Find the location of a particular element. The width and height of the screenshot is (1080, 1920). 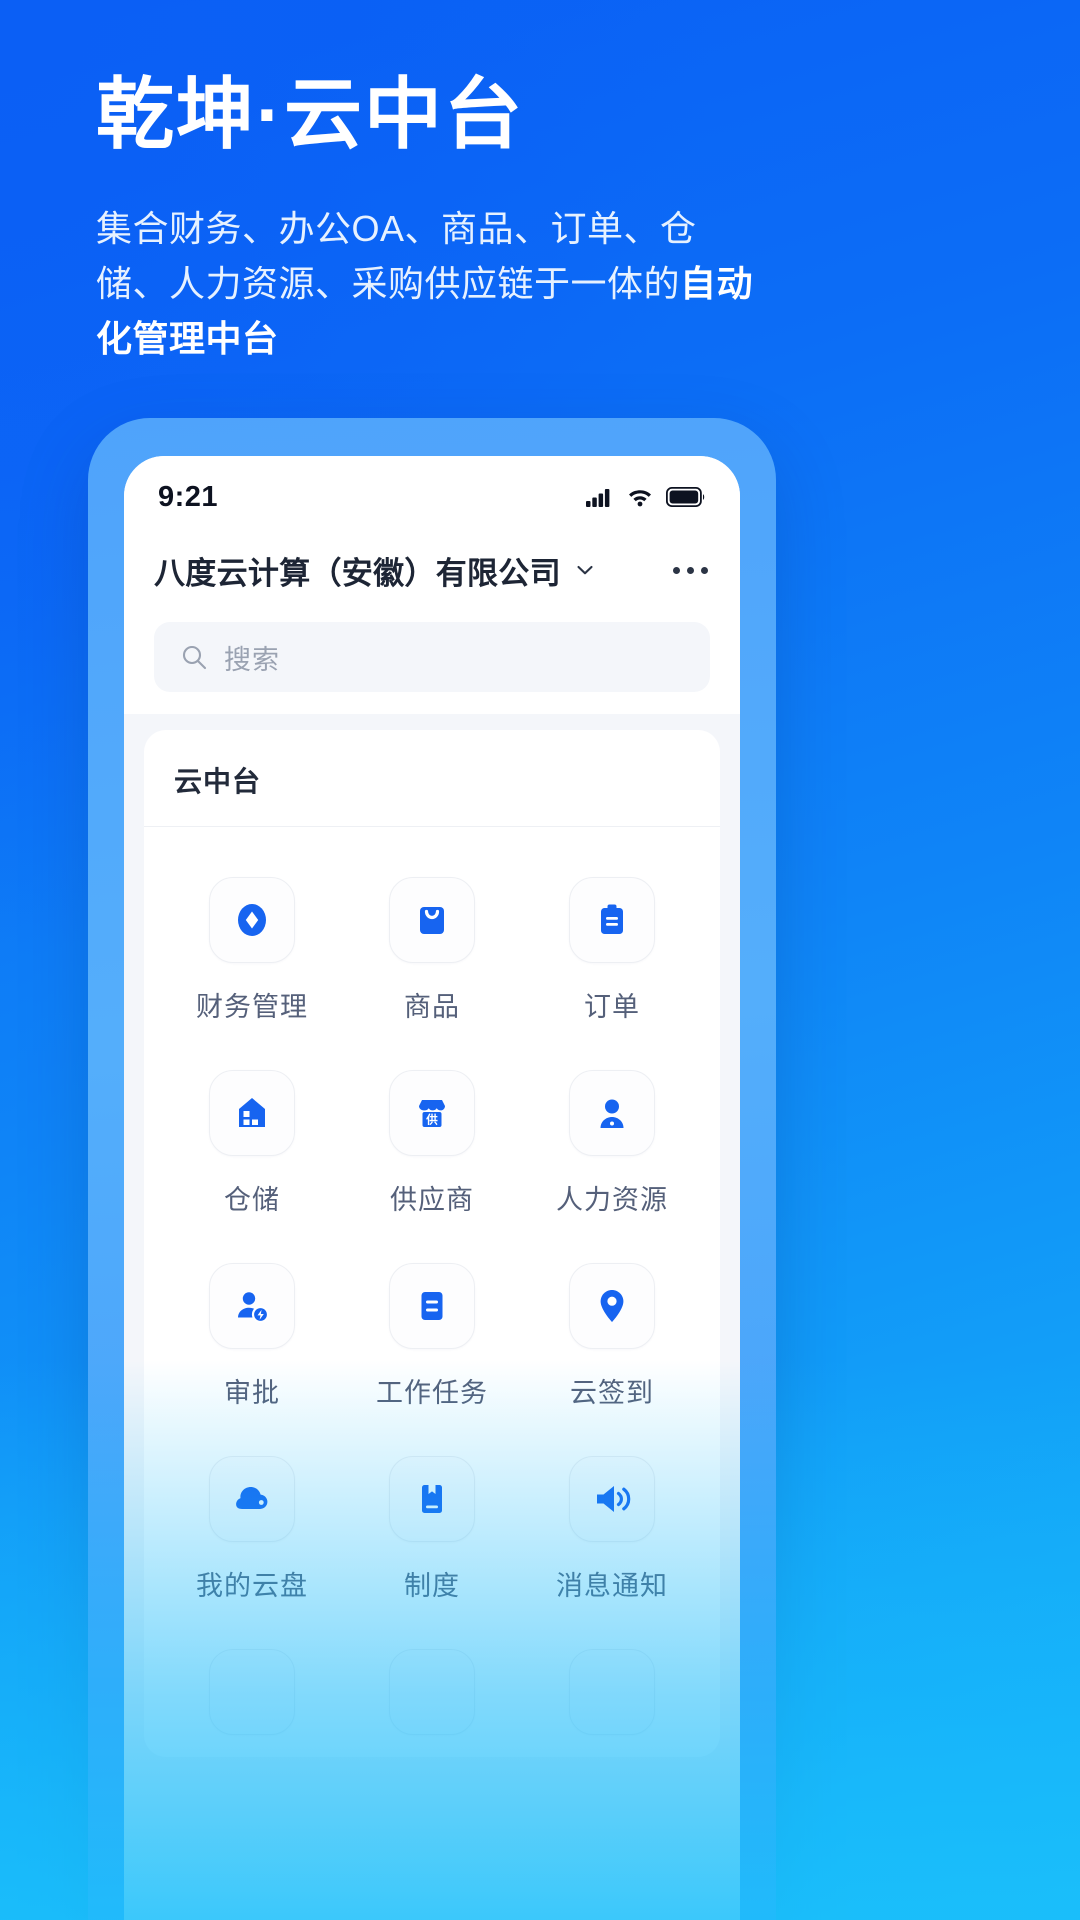

person-approval-icon is located at coordinates (252, 1306).